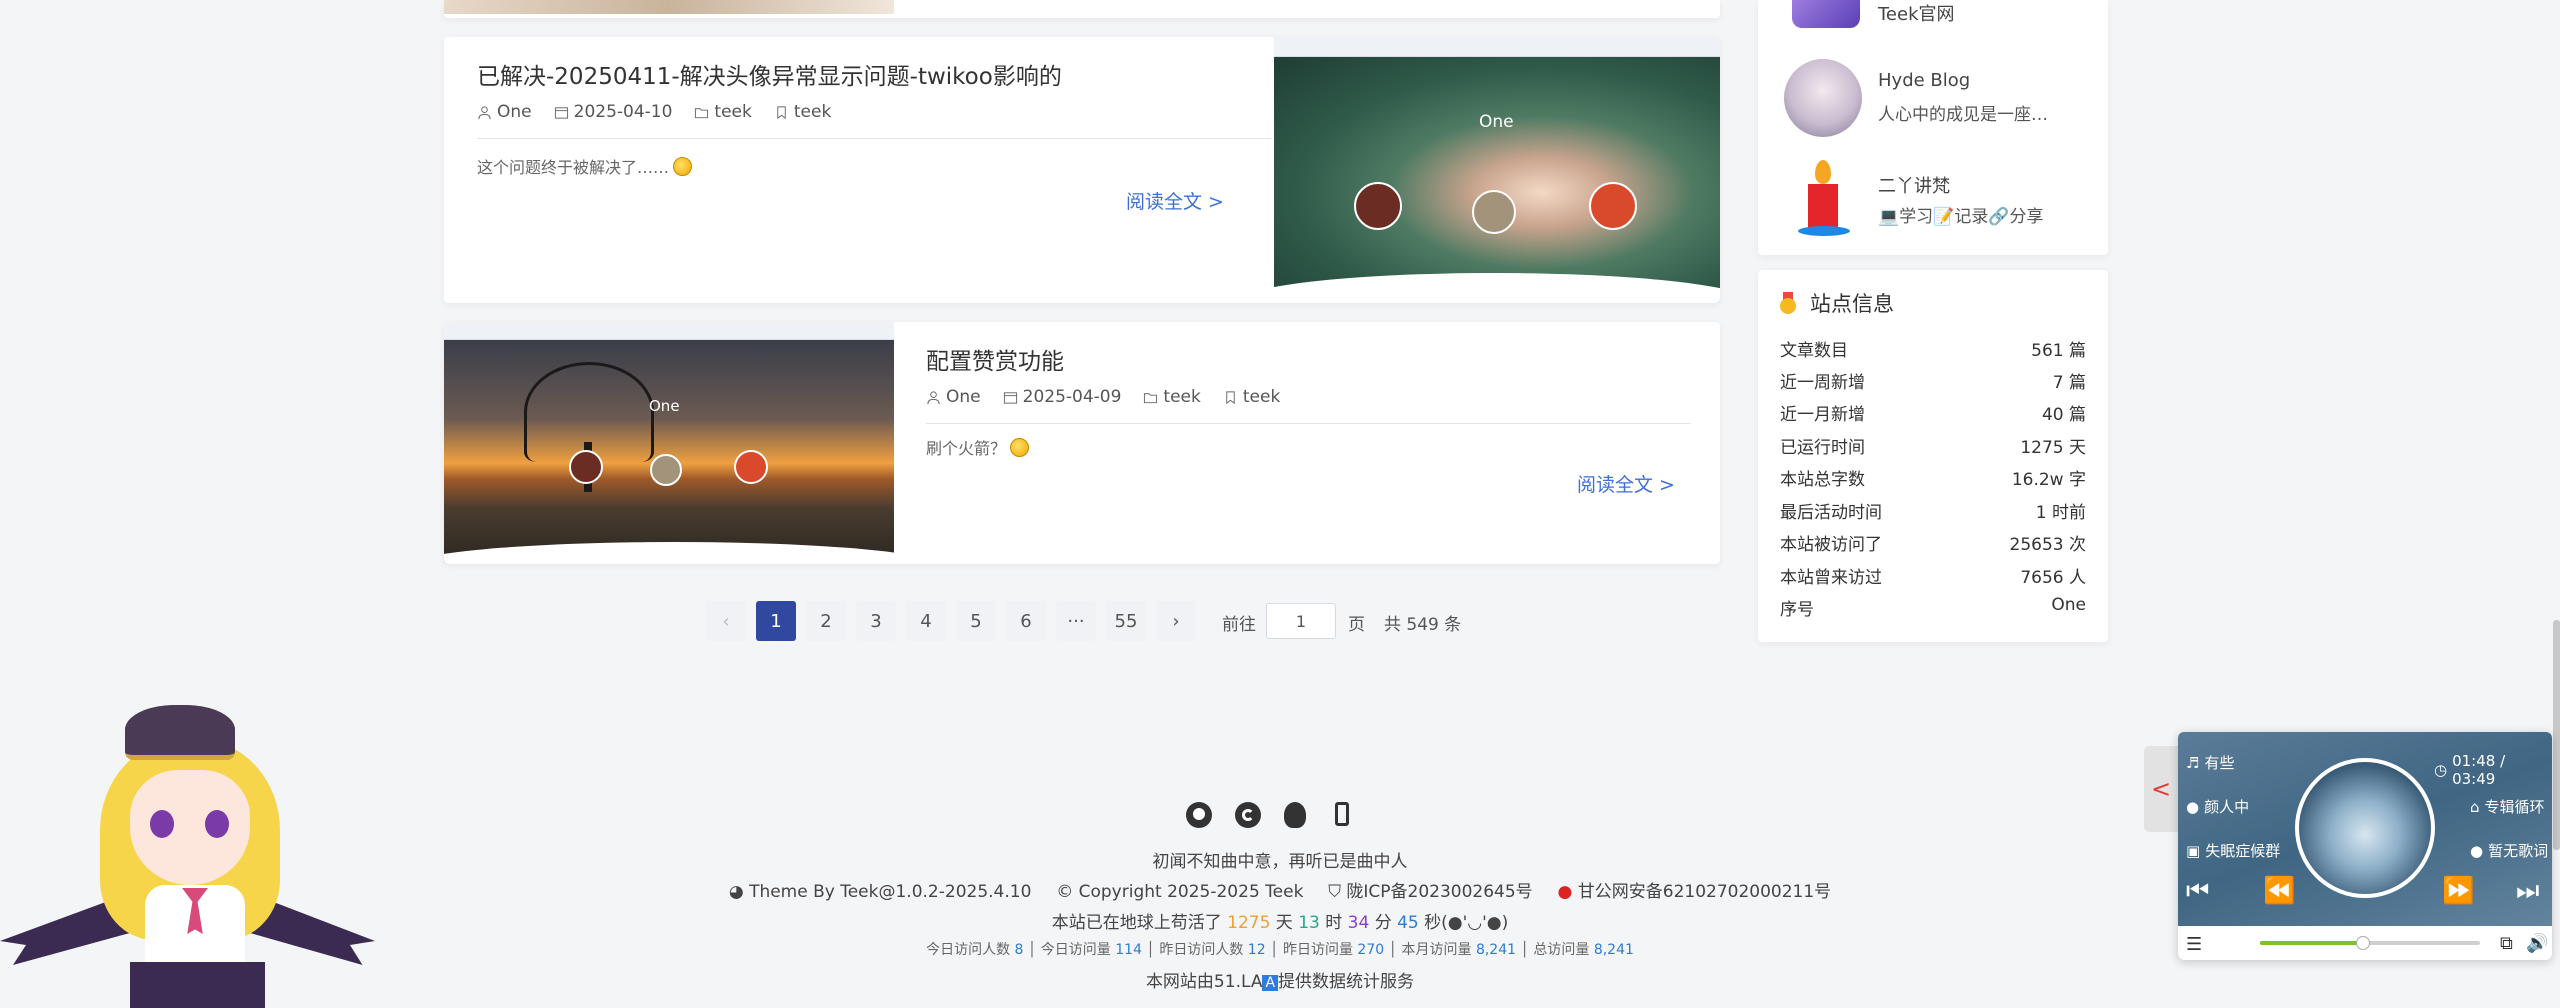 The width and height of the screenshot is (2560, 1008). What do you see at coordinates (683, 166) in the screenshot?
I see `laughing-emoji-icon` at bounding box center [683, 166].